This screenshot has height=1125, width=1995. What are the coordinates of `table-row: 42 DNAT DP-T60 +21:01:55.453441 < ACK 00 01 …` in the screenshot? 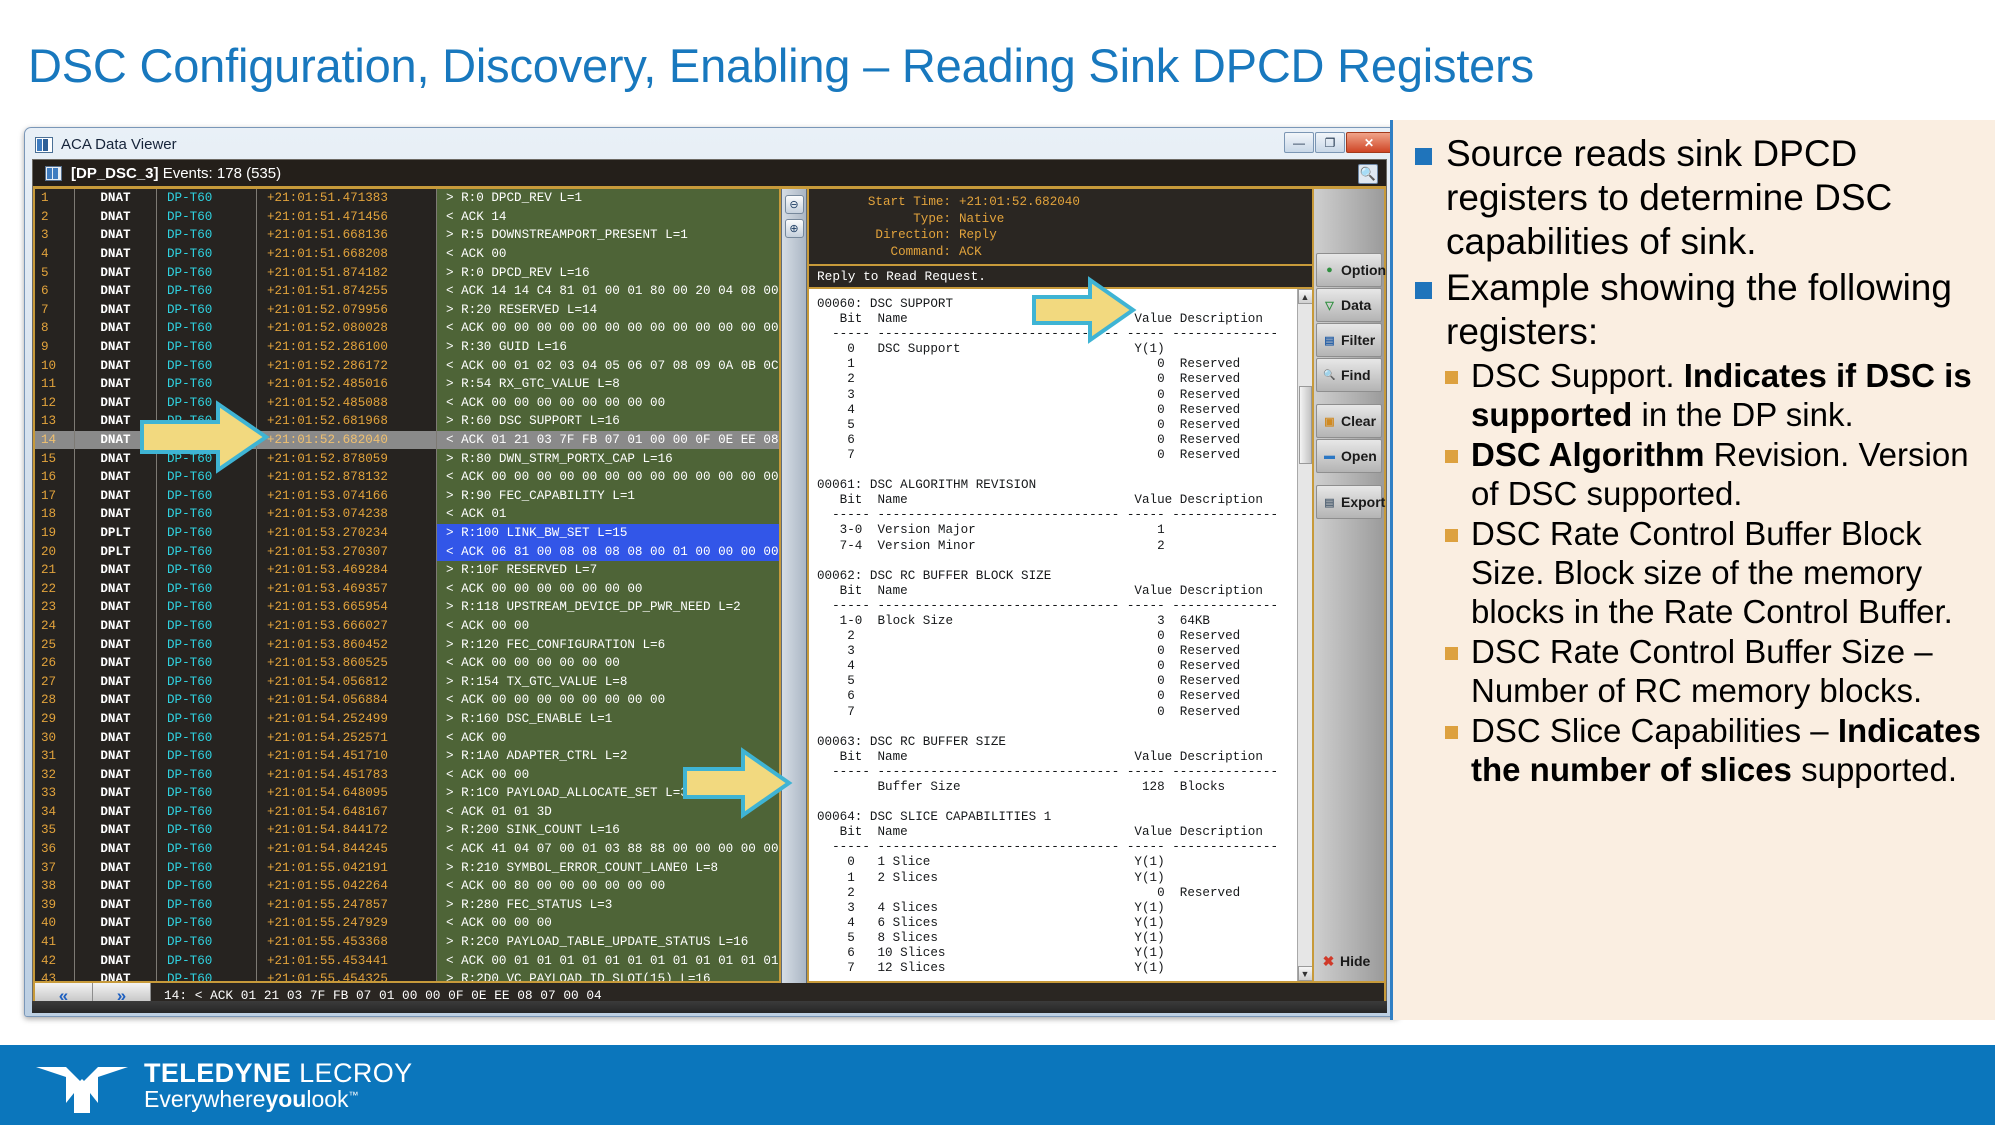 It's located at (407, 960).